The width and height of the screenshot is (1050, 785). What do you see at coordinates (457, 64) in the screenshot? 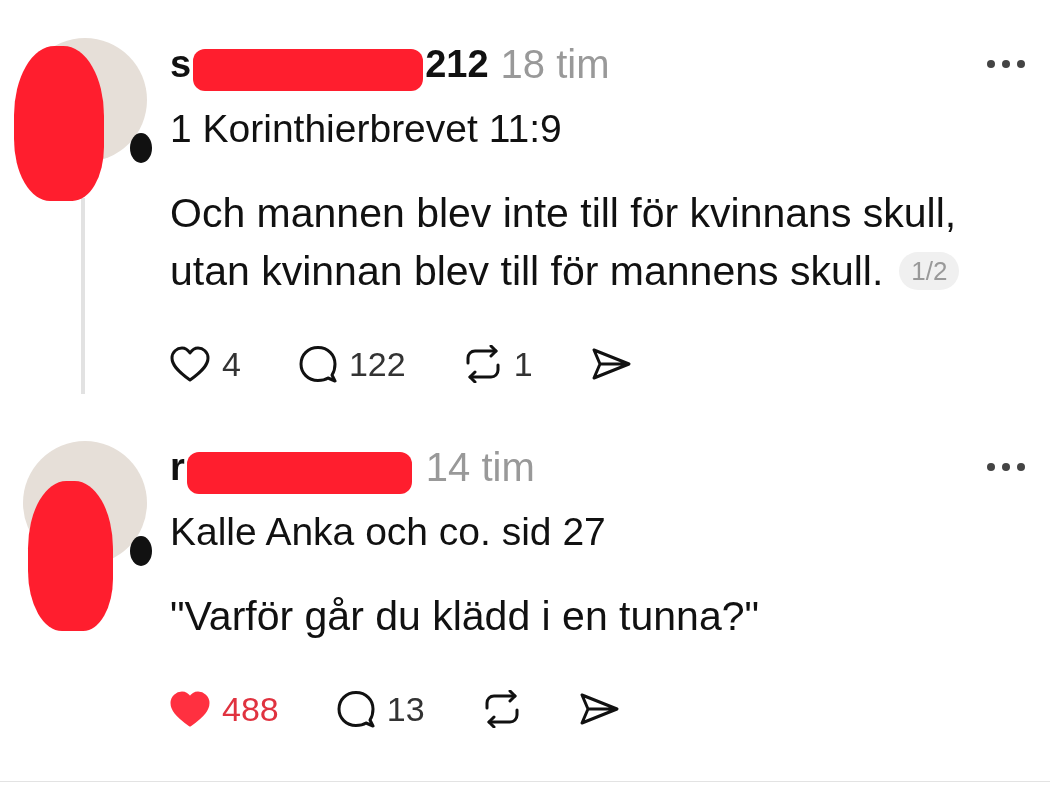
I see `username: 212` at bounding box center [457, 64].